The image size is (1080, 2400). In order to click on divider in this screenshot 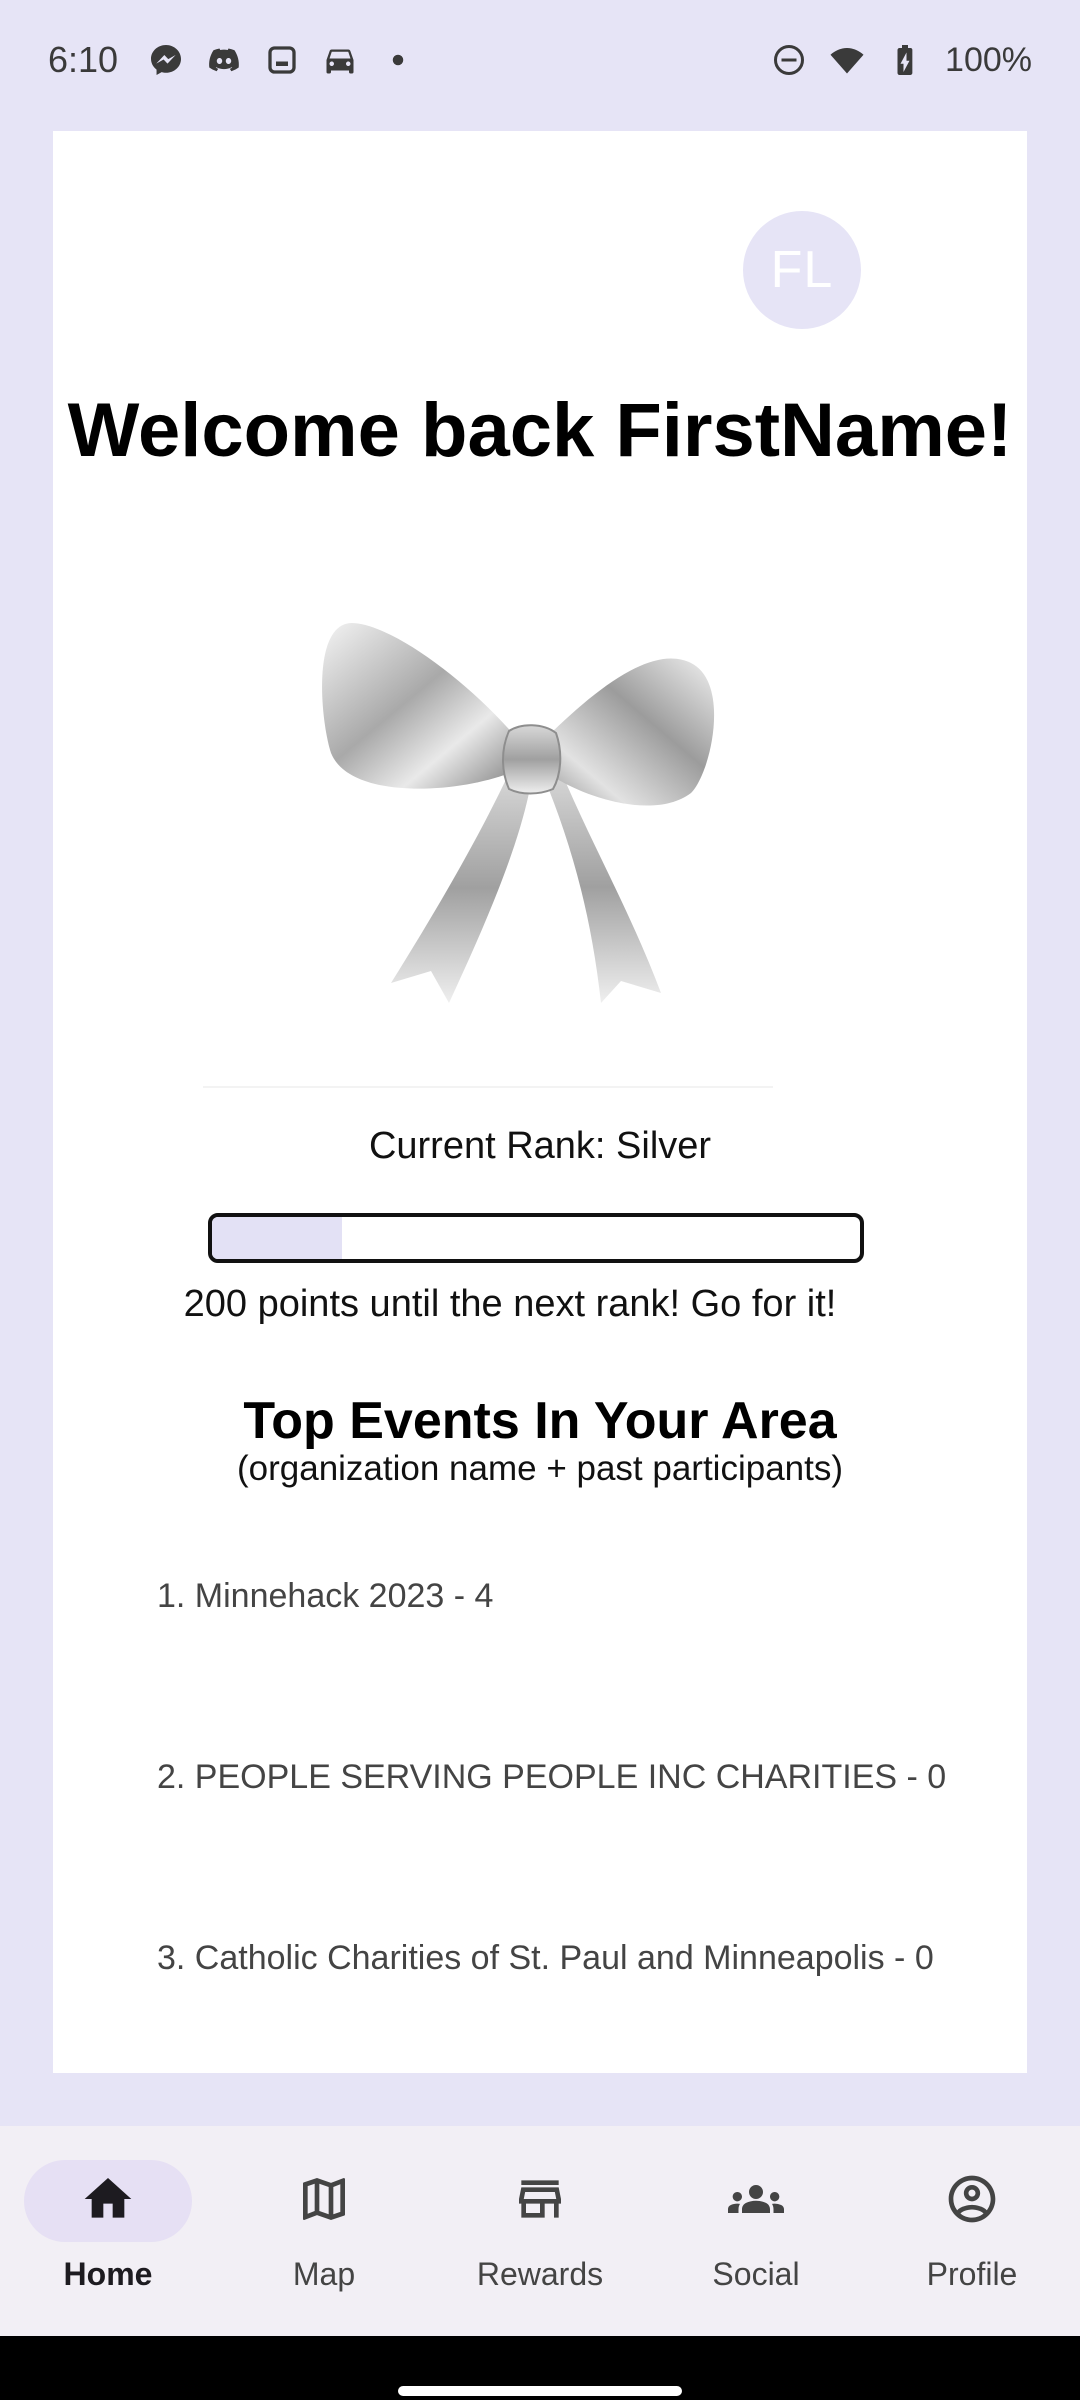, I will do `click(488, 1087)`.